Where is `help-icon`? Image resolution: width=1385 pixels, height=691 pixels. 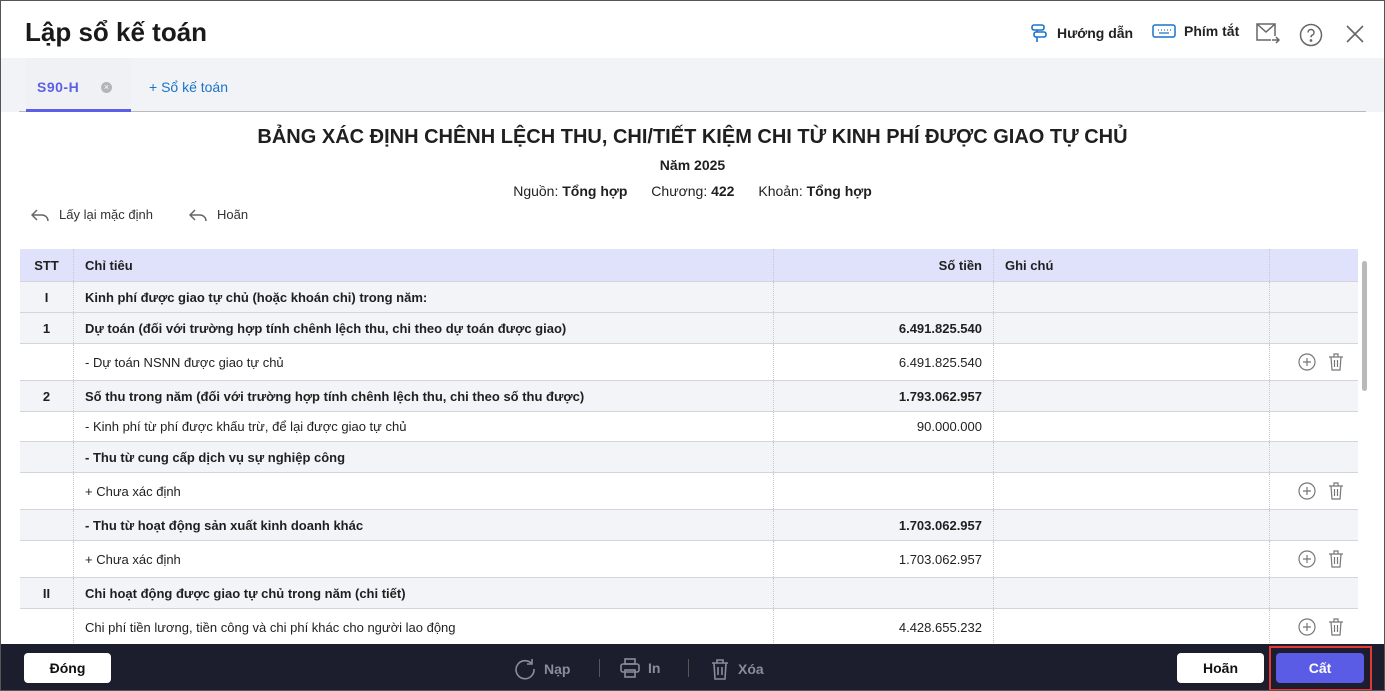
help-icon is located at coordinates (1311, 35).